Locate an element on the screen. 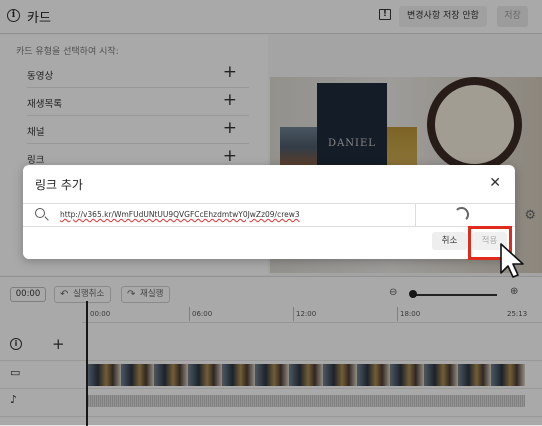 Image resolution: width=542 pixels, height=426 pixels. mouse-cursor-icon is located at coordinates (512, 260).